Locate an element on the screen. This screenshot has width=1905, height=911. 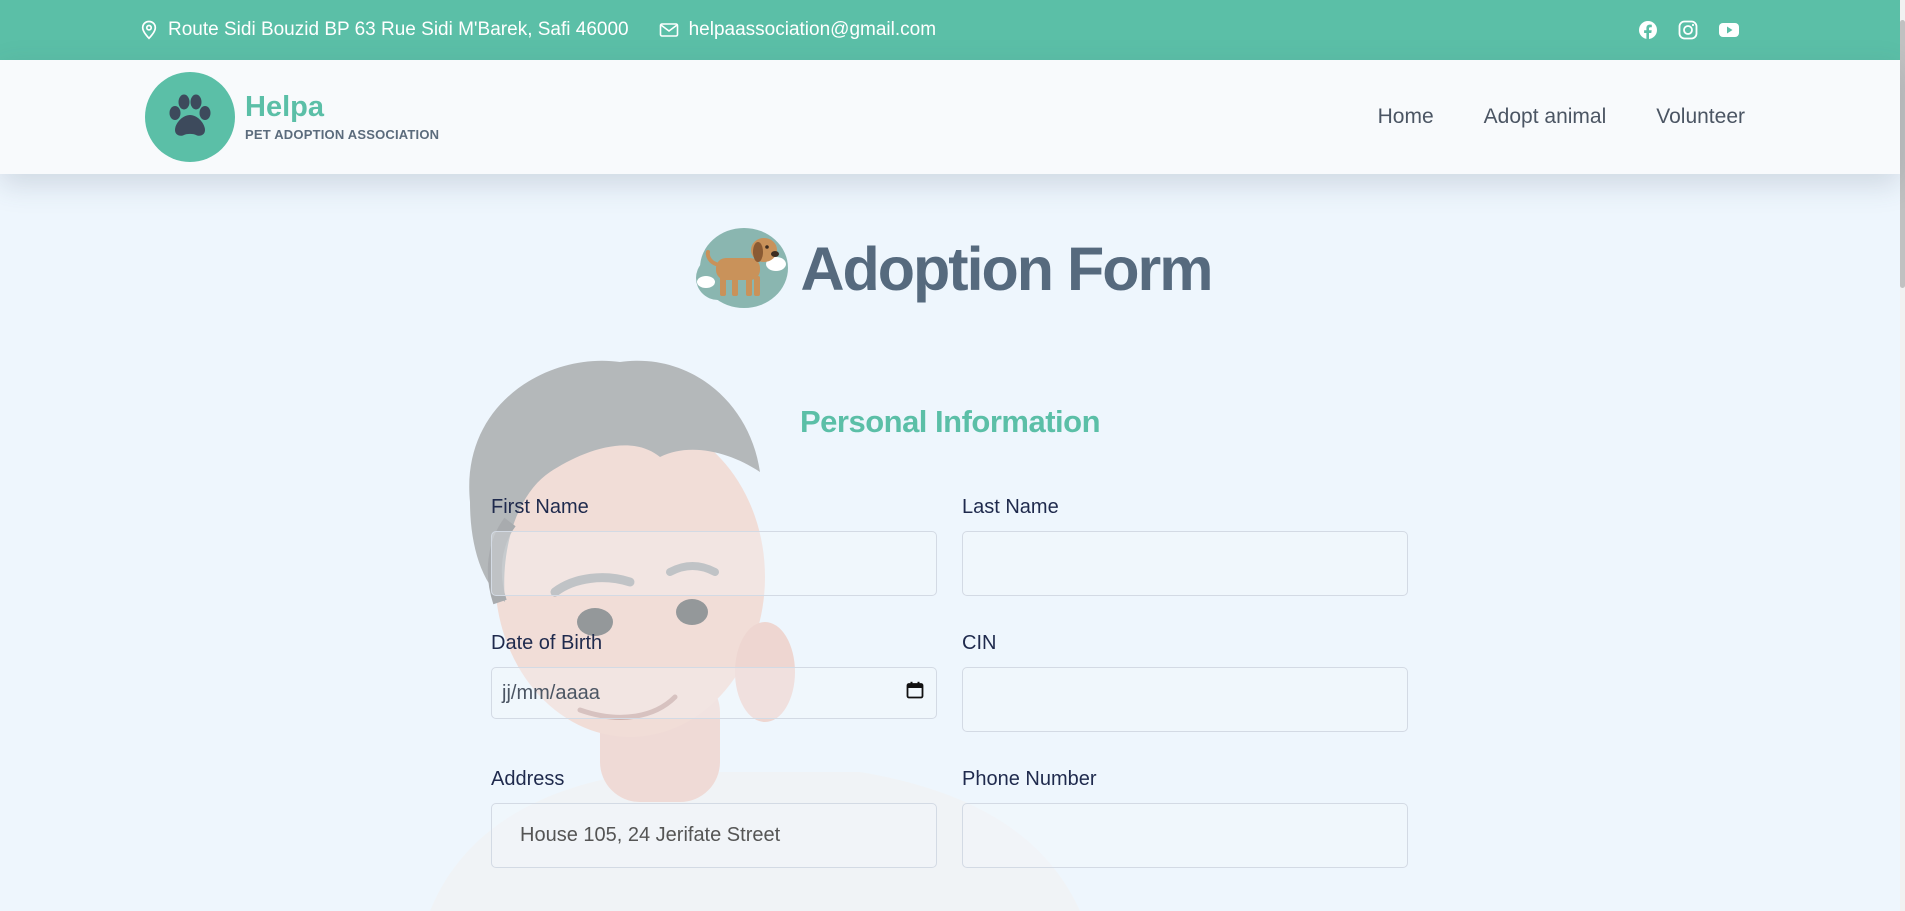
dob-label: Date of Birth is located at coordinates (547, 643).